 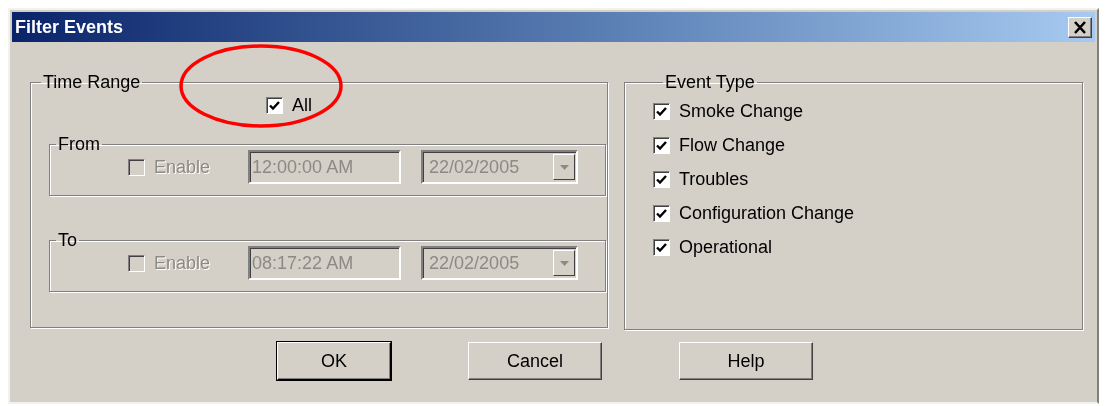 What do you see at coordinates (741, 111) in the screenshot?
I see `checkbox-label: Smoke Change` at bounding box center [741, 111].